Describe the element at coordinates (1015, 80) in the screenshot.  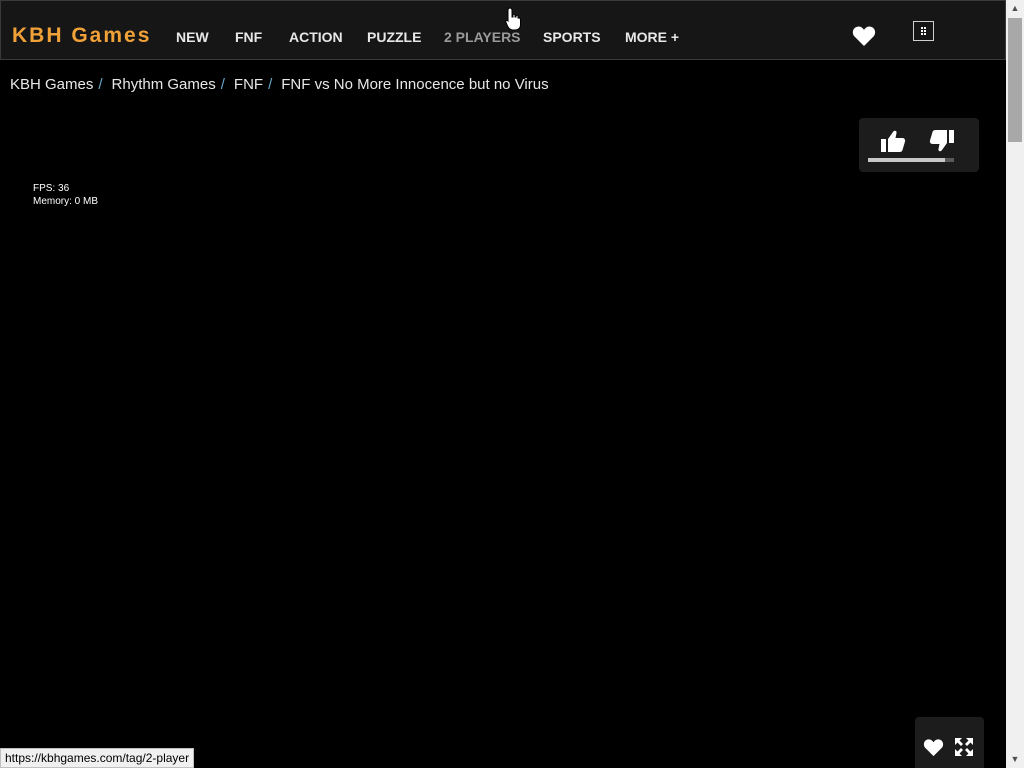
I see `scroll-thumb` at that location.